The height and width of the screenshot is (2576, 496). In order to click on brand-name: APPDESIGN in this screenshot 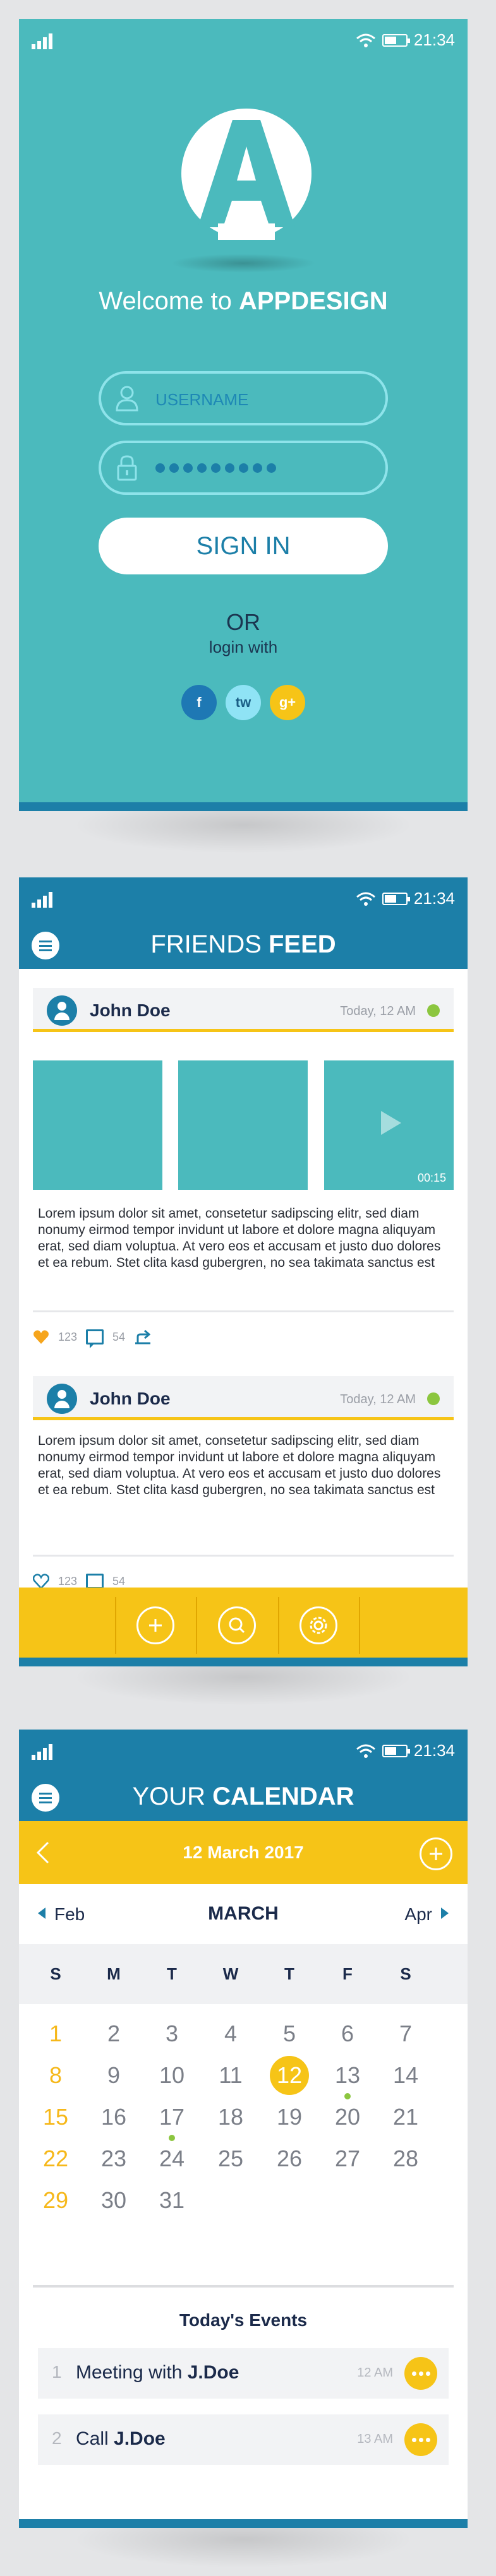, I will do `click(313, 301)`.